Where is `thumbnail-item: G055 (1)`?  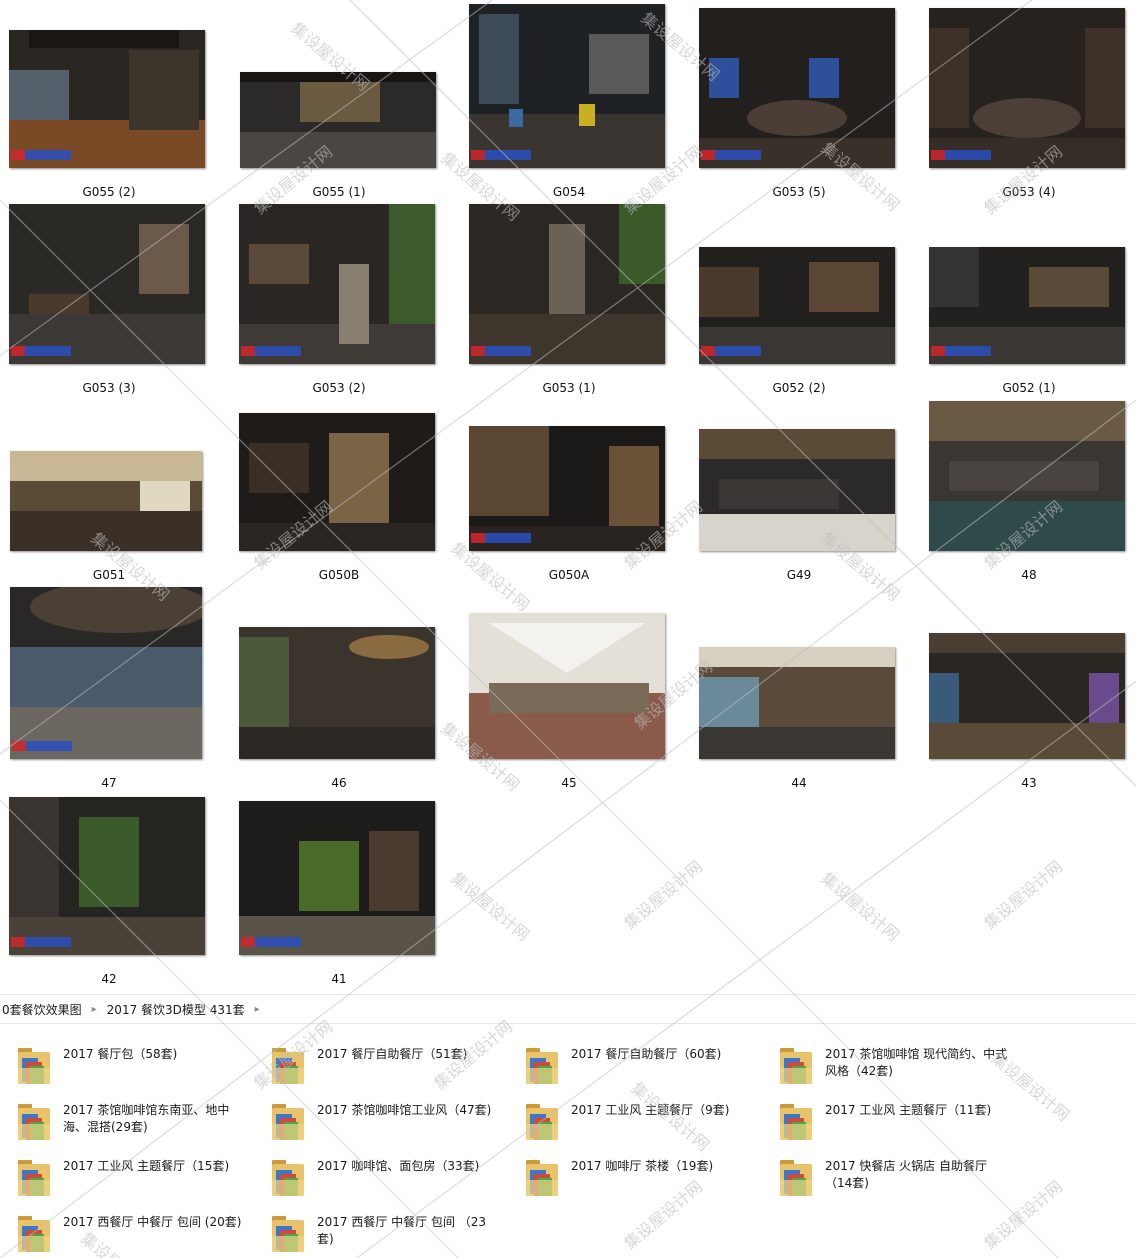 thumbnail-item: G055 (1) is located at coordinates (345, 106).